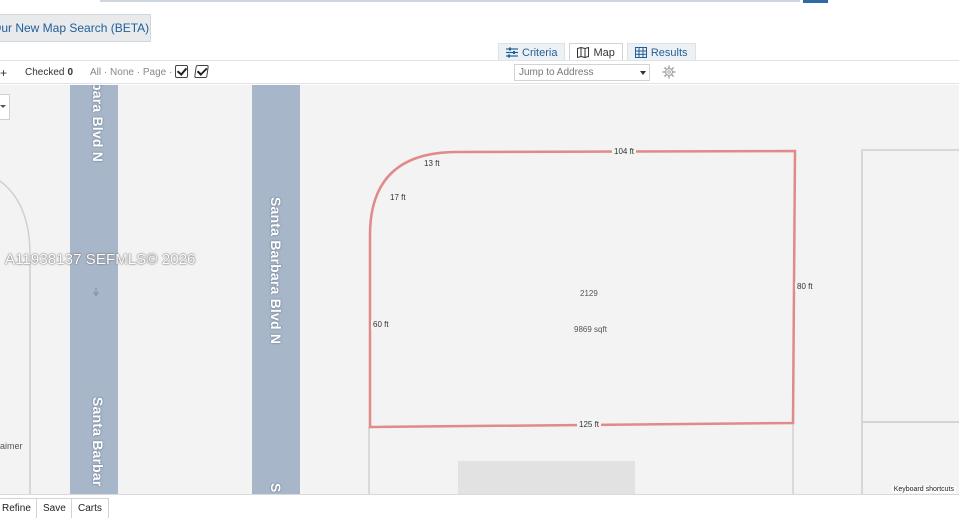 This screenshot has height=519, width=959. Describe the element at coordinates (3, 73) in the screenshot. I see `expand-icon: +` at that location.